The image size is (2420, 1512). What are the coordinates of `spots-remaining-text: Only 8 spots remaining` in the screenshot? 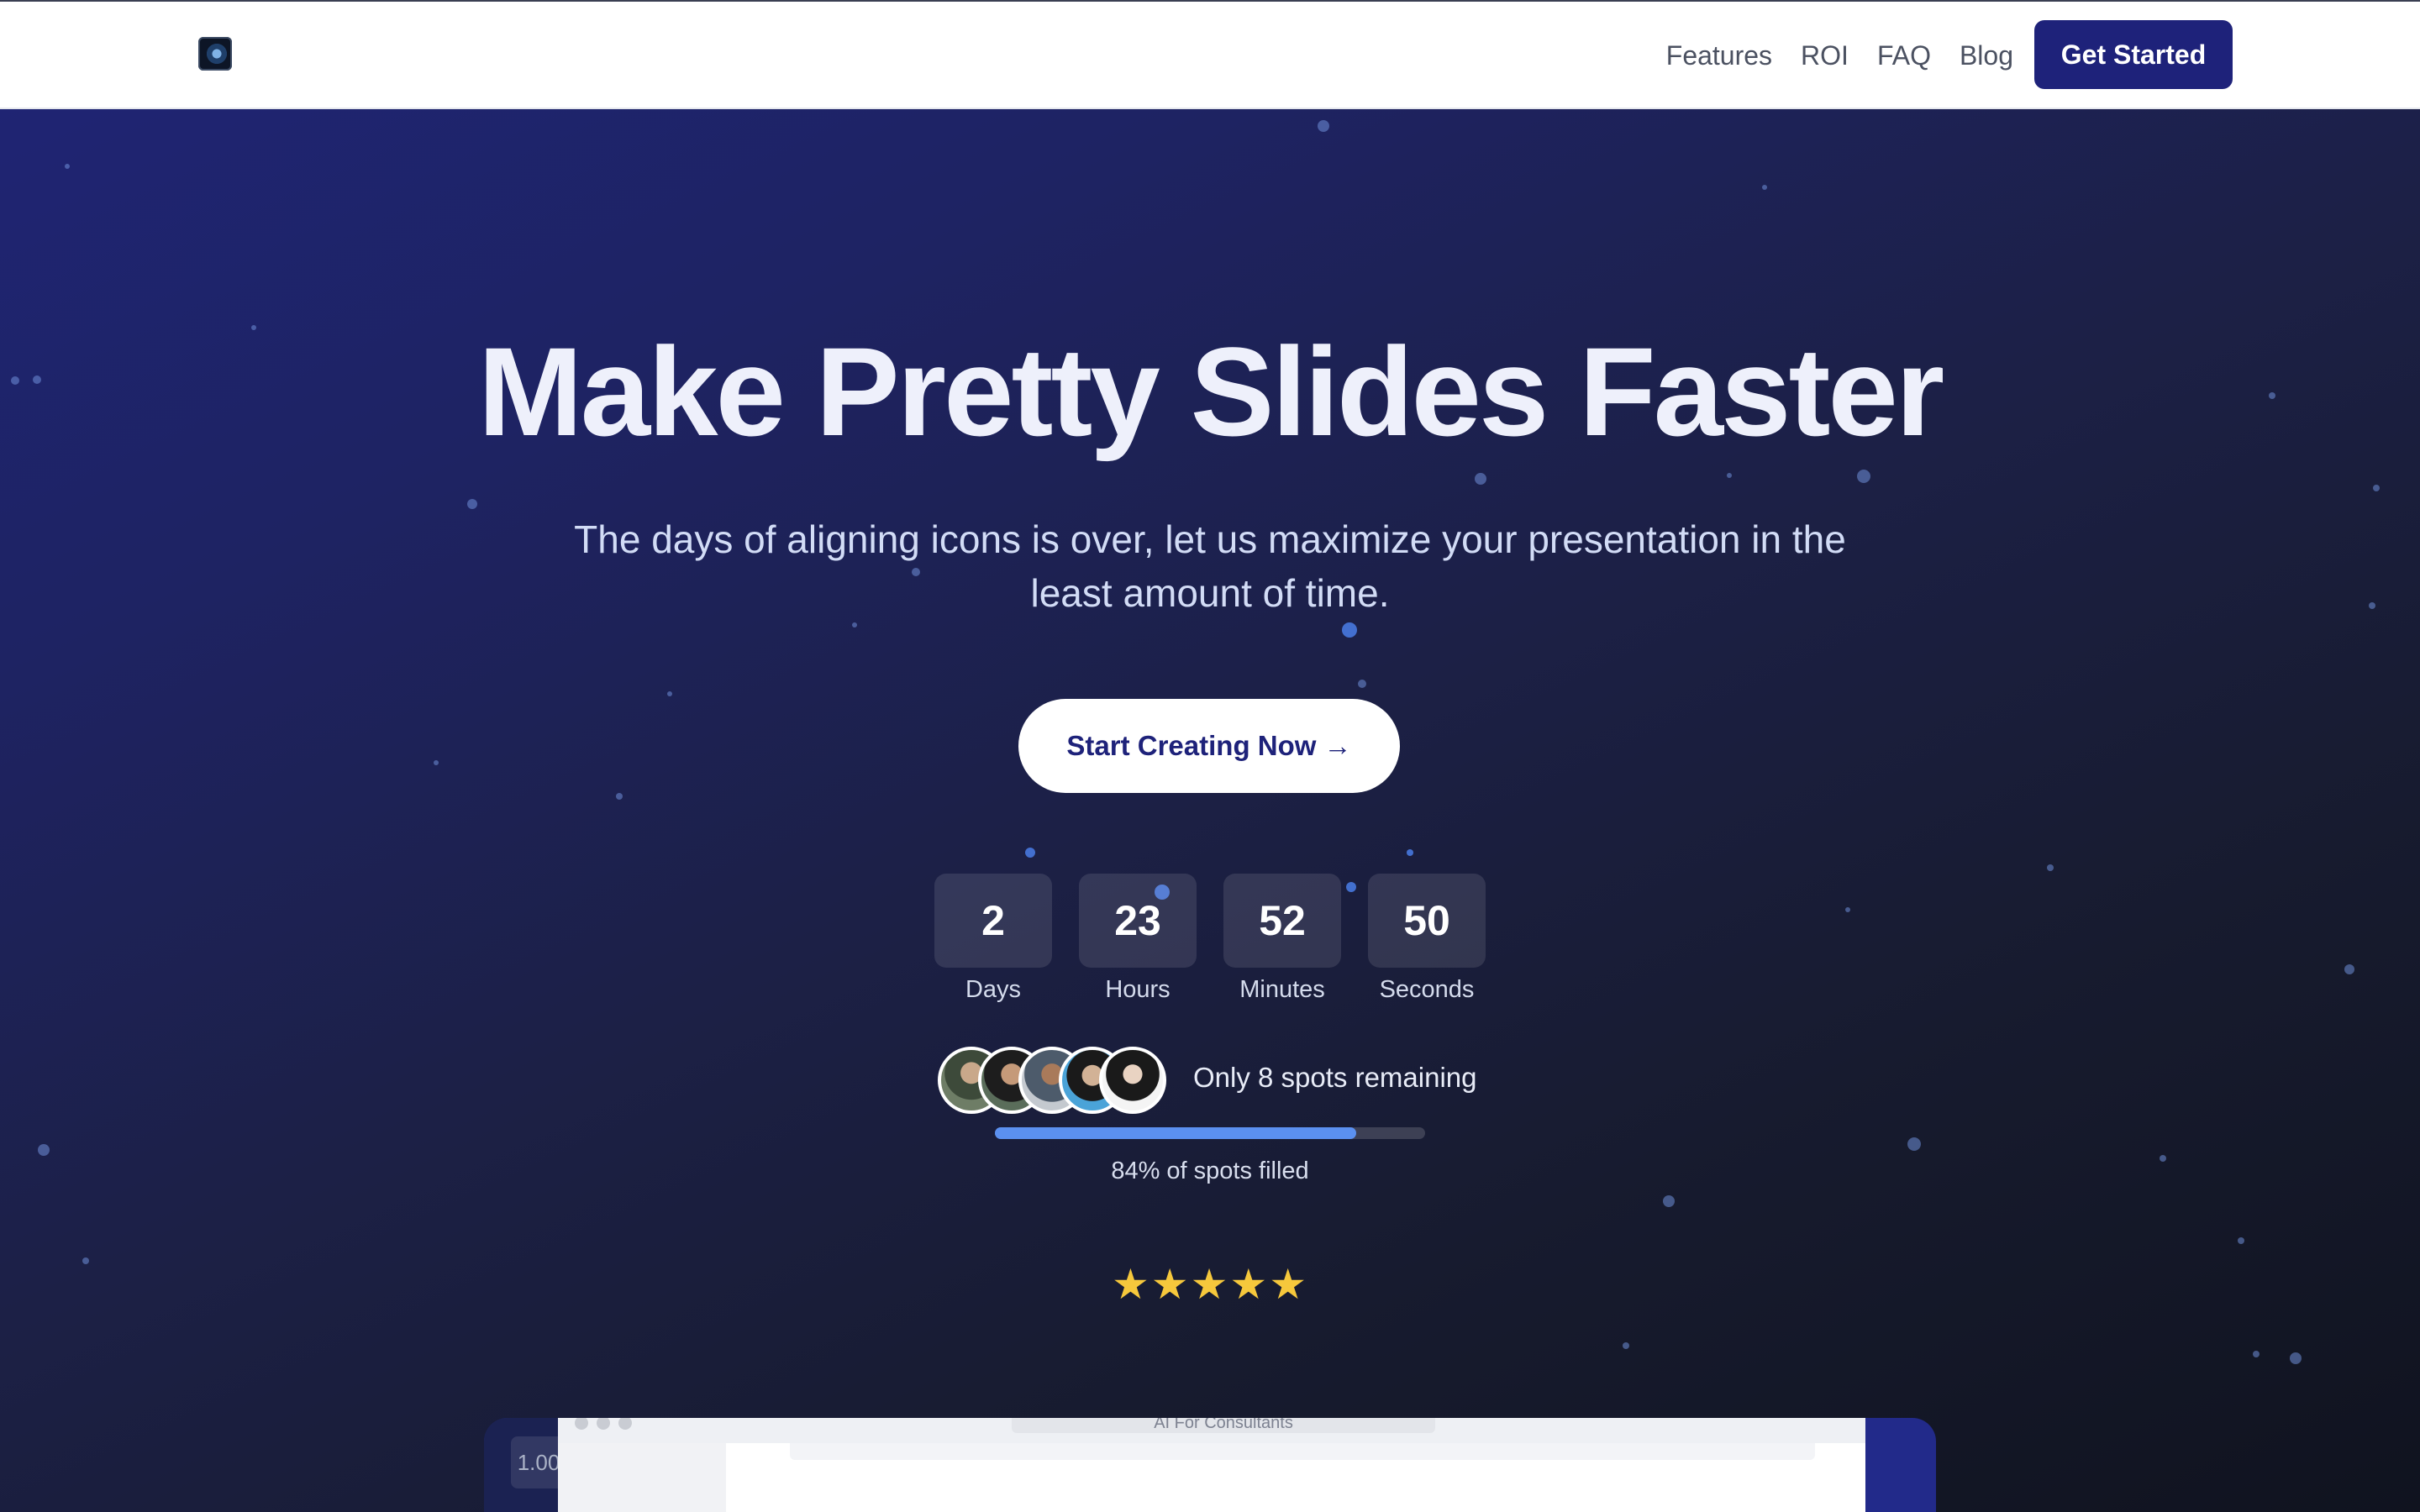 It's located at (1335, 1077).